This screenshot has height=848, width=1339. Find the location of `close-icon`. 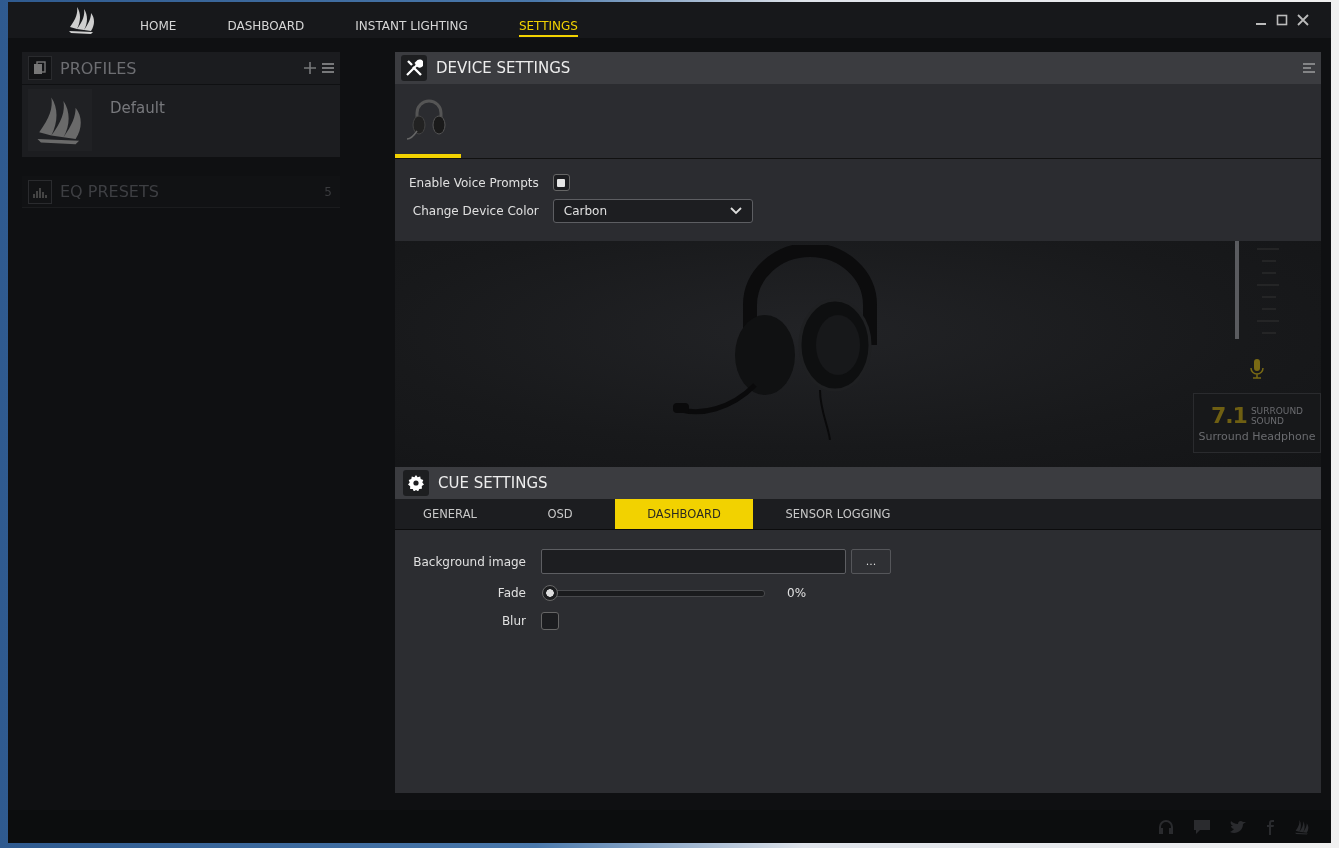

close-icon is located at coordinates (1303, 20).